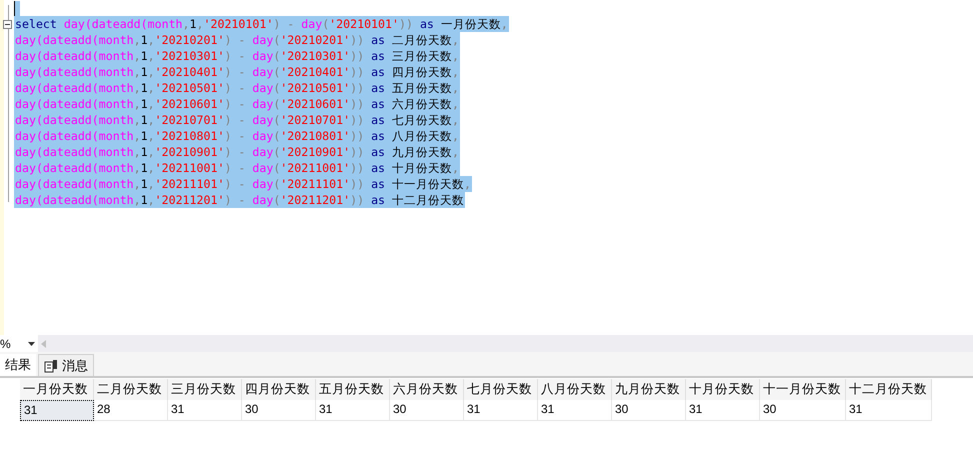 This screenshot has height=457, width=973. Describe the element at coordinates (18, 365) in the screenshot. I see `result-tab: 结果` at that location.